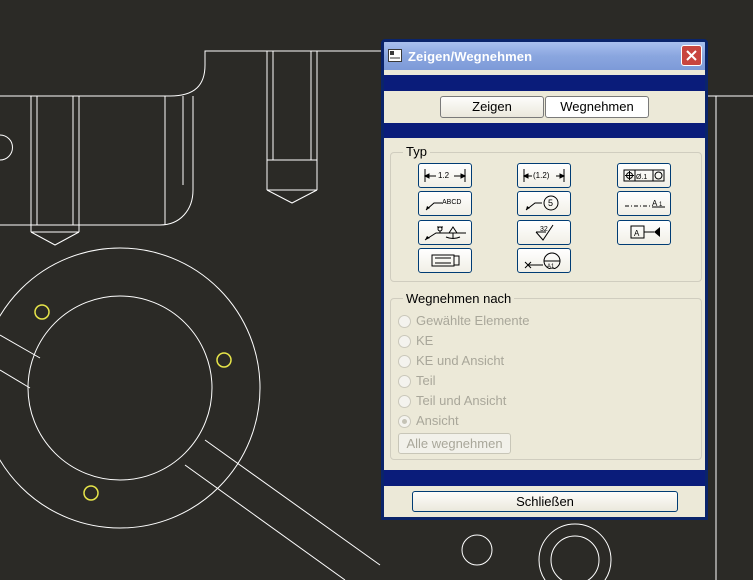  I want to click on flange-inner-circle, so click(120, 388).